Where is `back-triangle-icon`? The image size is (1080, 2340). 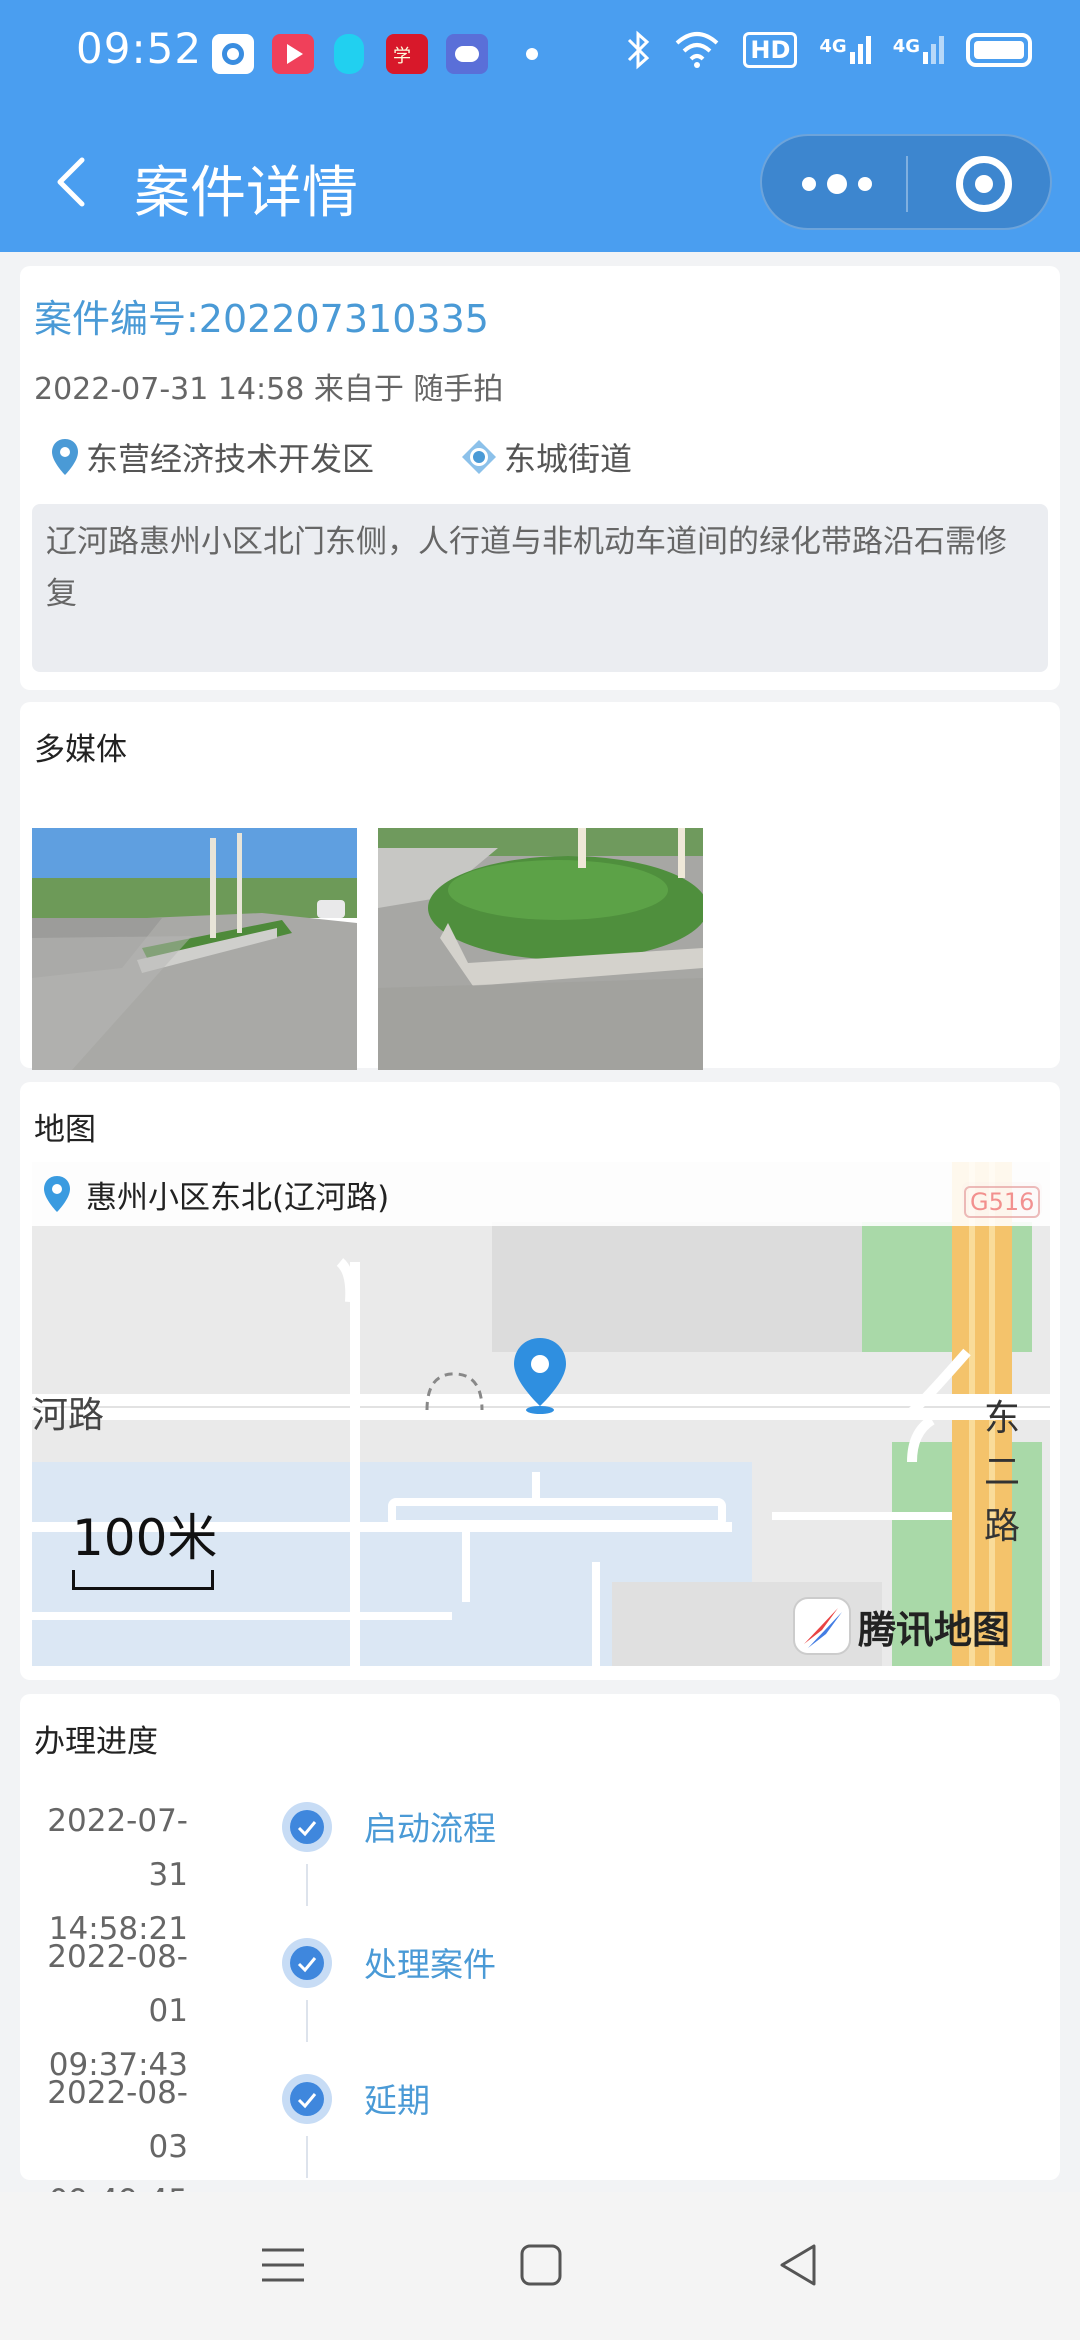 back-triangle-icon is located at coordinates (799, 2265).